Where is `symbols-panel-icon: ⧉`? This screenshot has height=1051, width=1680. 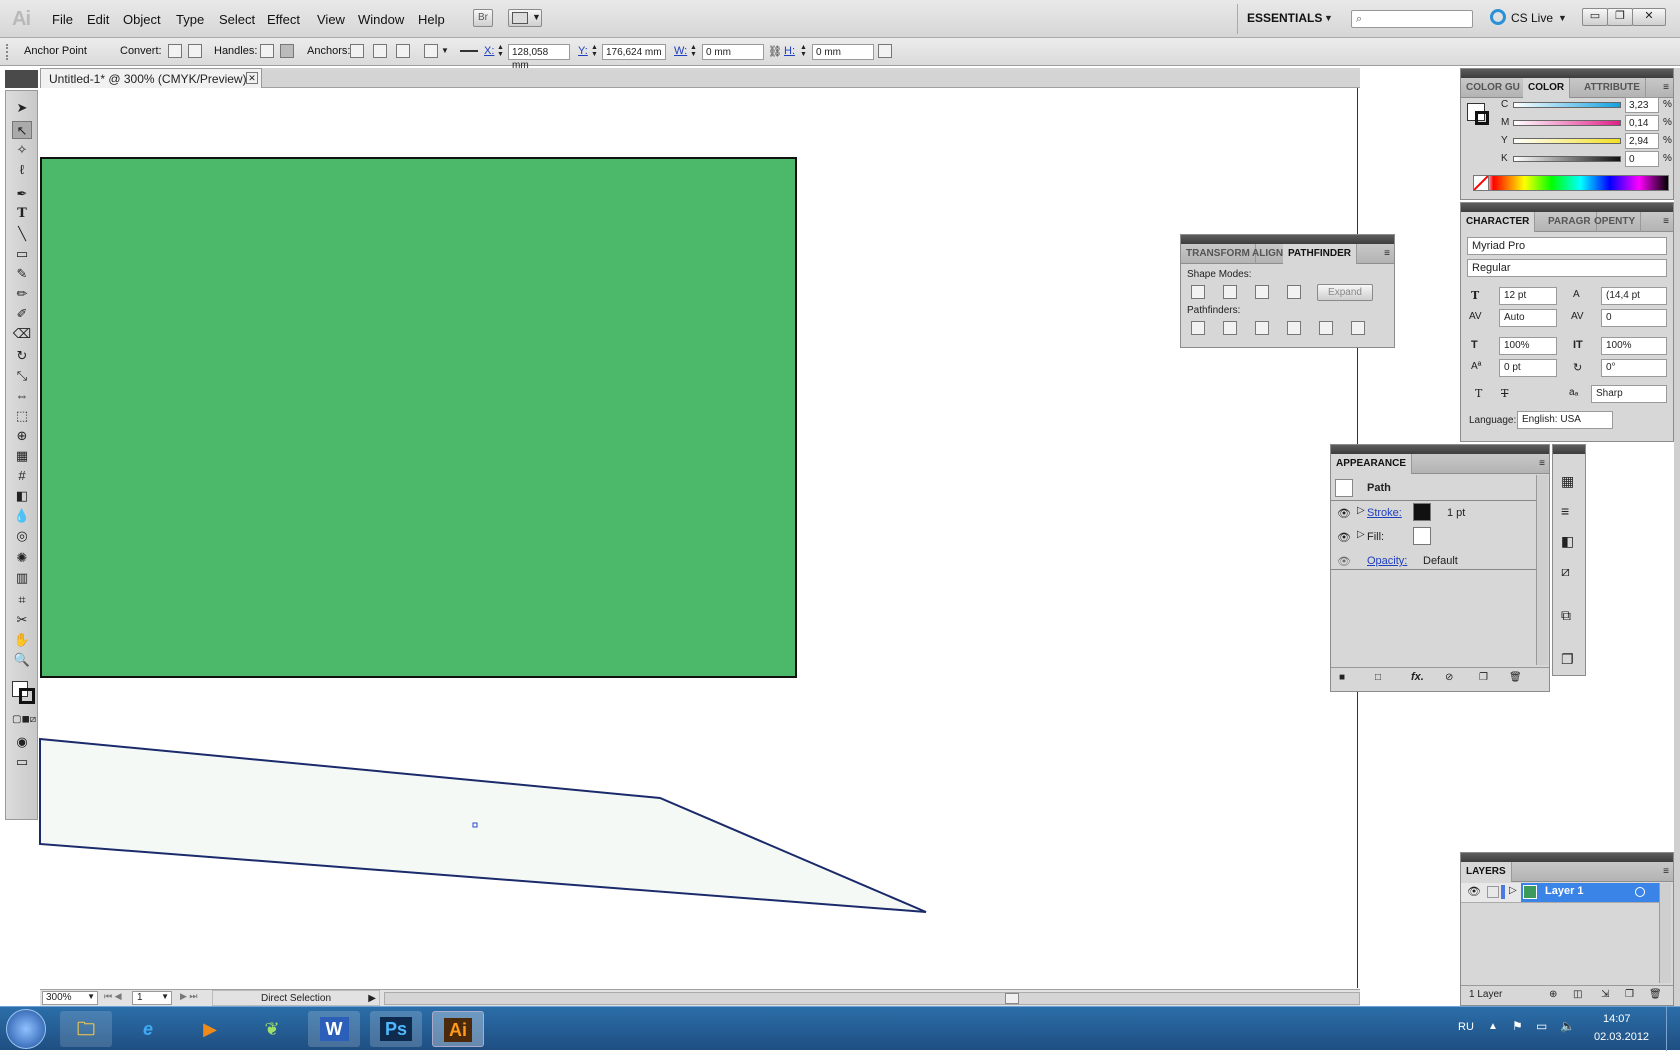 symbols-panel-icon: ⧉ is located at coordinates (1566, 615).